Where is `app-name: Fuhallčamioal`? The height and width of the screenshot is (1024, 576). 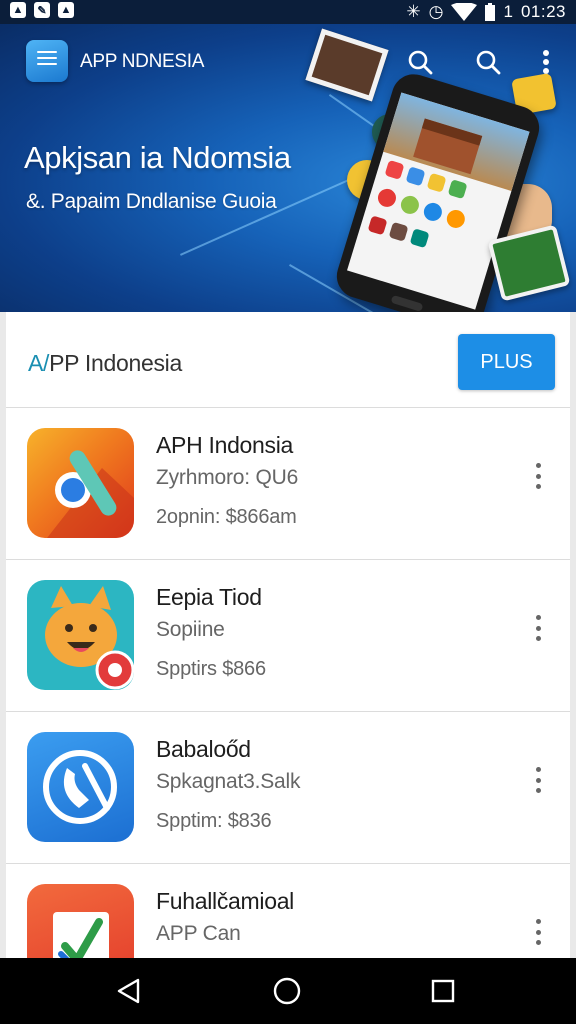
app-name: Fuhallčamioal is located at coordinates (225, 901).